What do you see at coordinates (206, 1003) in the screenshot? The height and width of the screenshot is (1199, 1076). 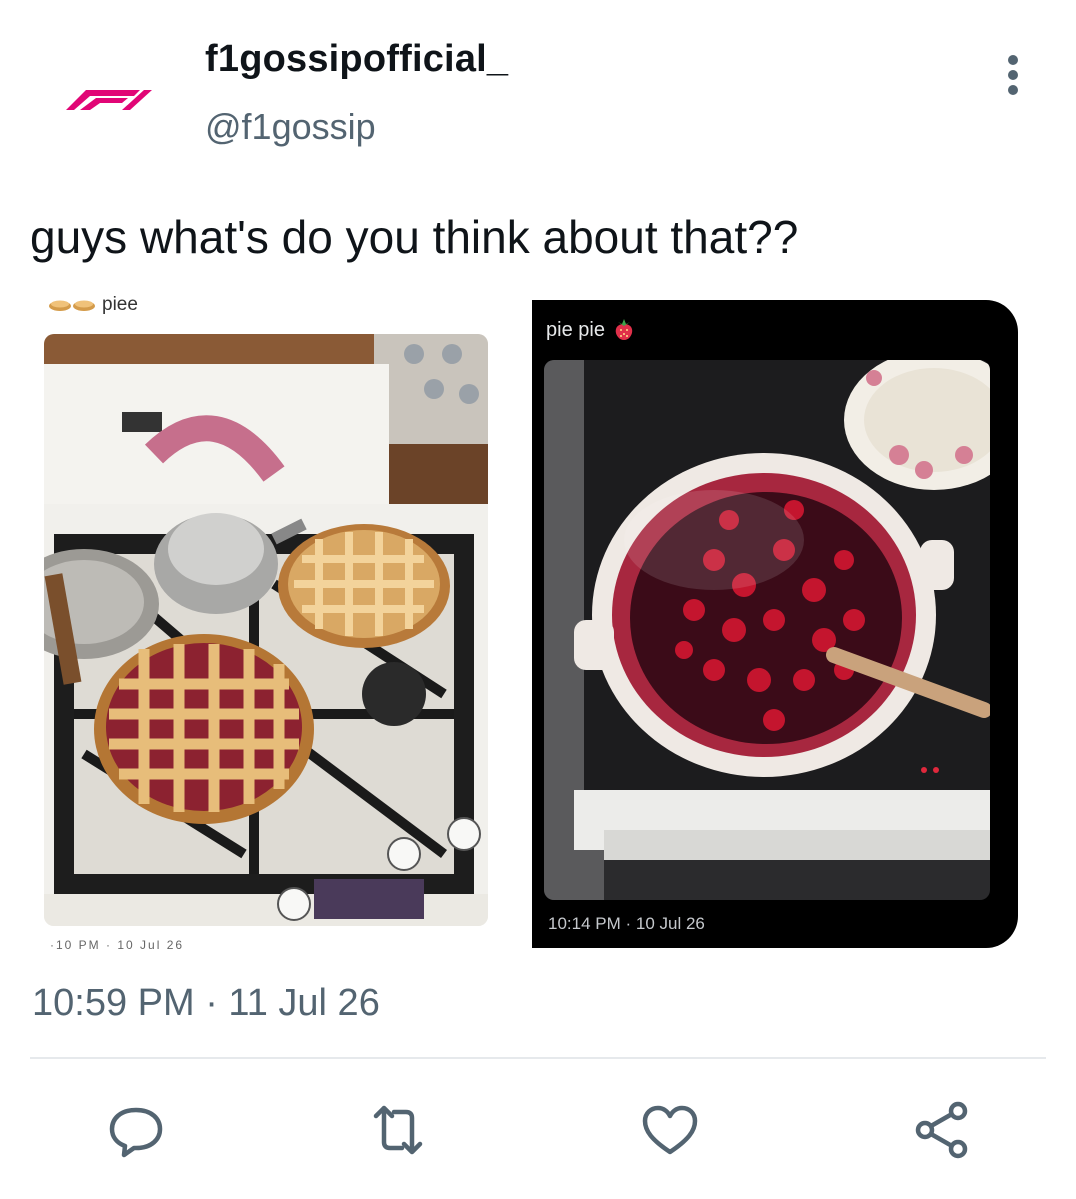 I see `tweet-timestamp: 10:59 PM · 11 Jul 26` at bounding box center [206, 1003].